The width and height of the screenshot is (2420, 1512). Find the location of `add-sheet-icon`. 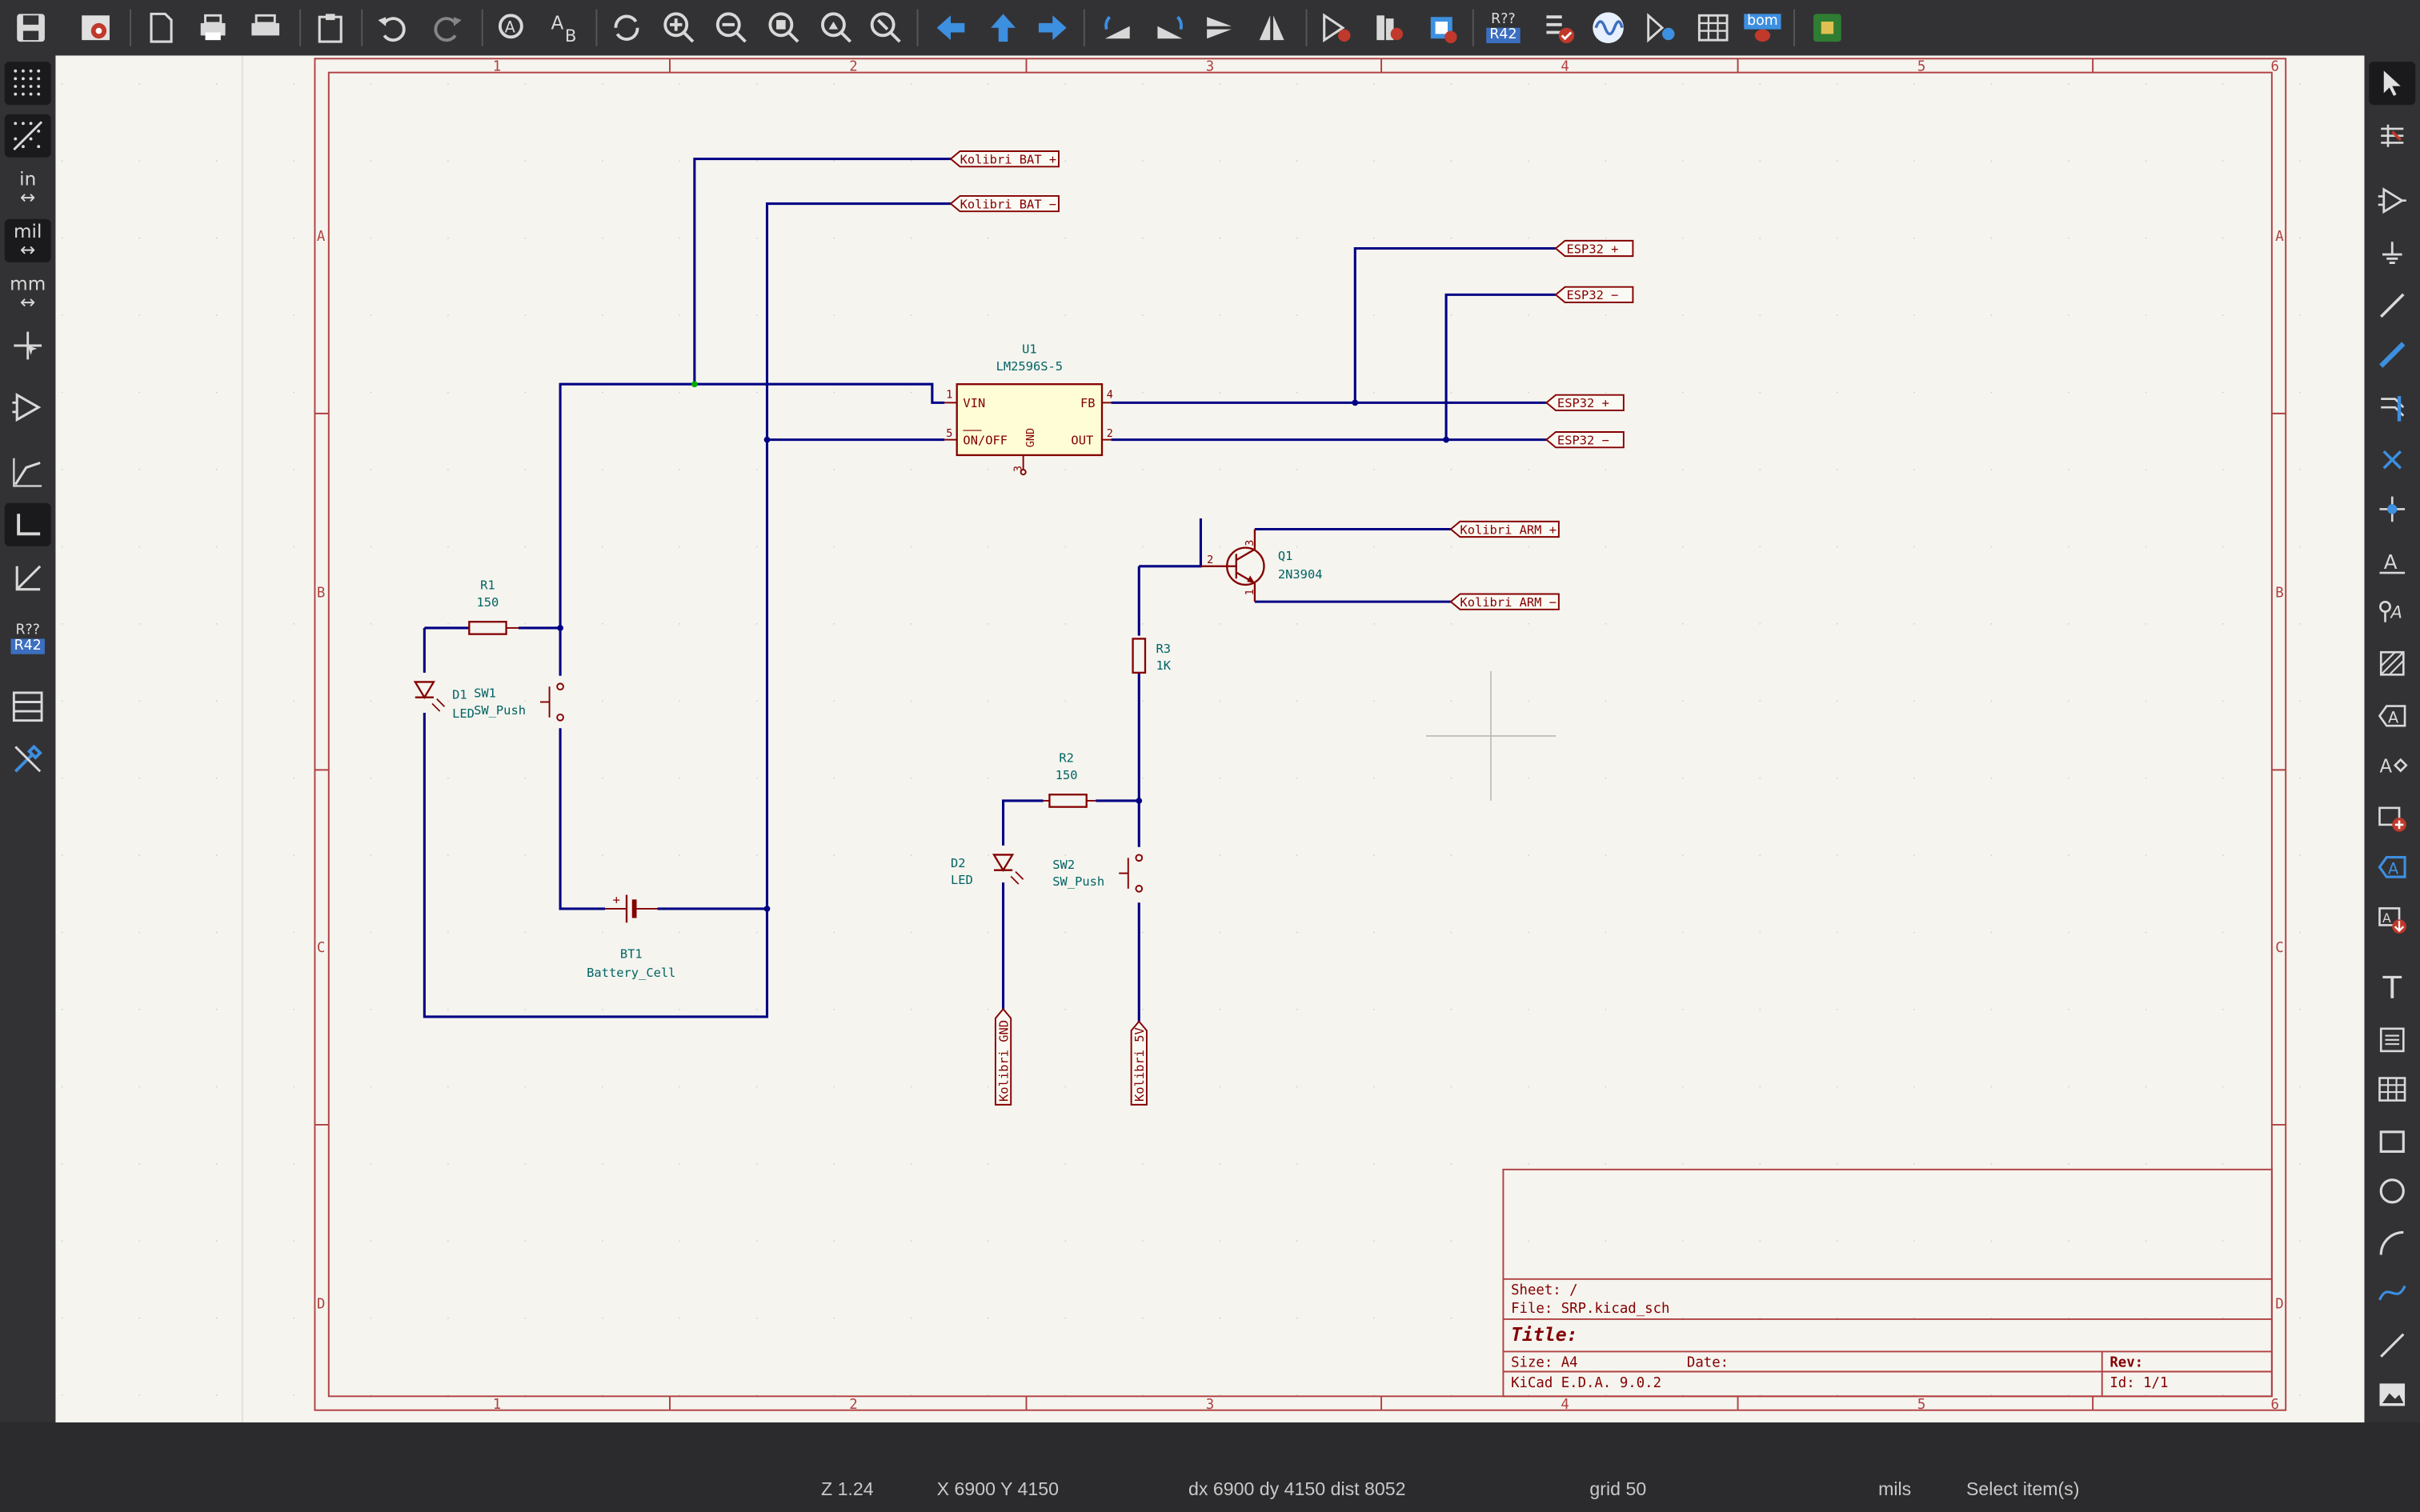

add-sheet-icon is located at coordinates (2392, 817).